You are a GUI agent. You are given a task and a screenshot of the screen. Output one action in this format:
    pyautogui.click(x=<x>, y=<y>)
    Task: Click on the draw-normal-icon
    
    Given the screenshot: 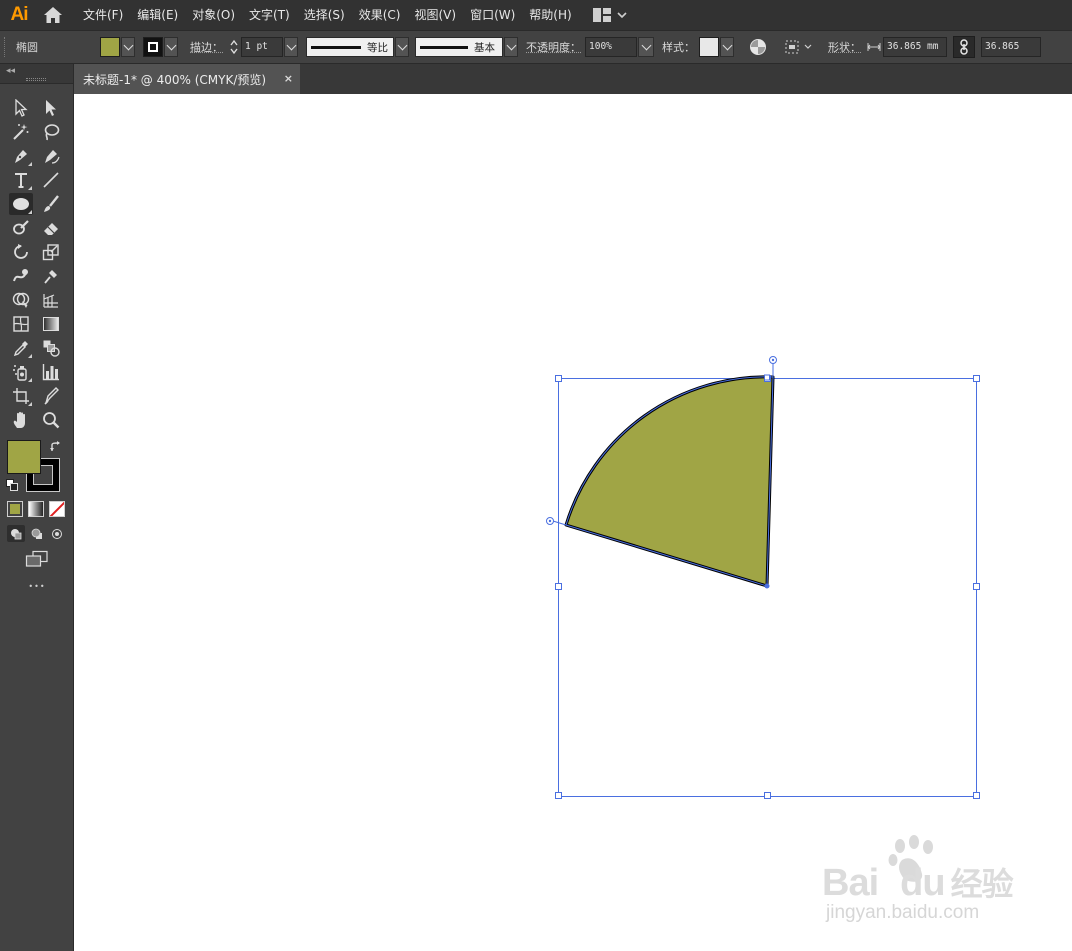 What is the action you would take?
    pyautogui.click(x=16, y=533)
    